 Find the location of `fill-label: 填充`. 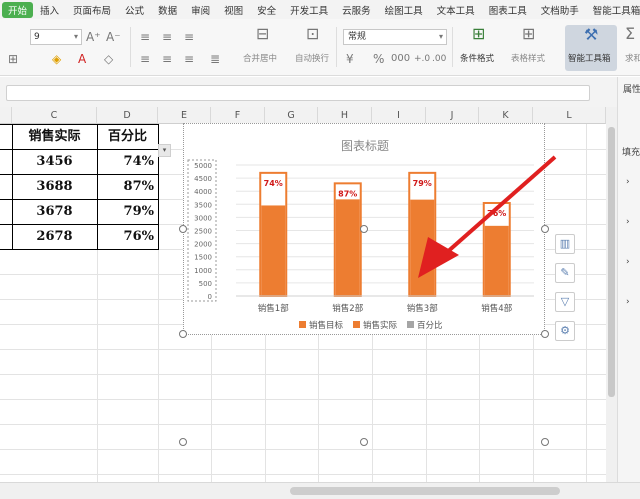

fill-label: 填充 is located at coordinates (631, 151).